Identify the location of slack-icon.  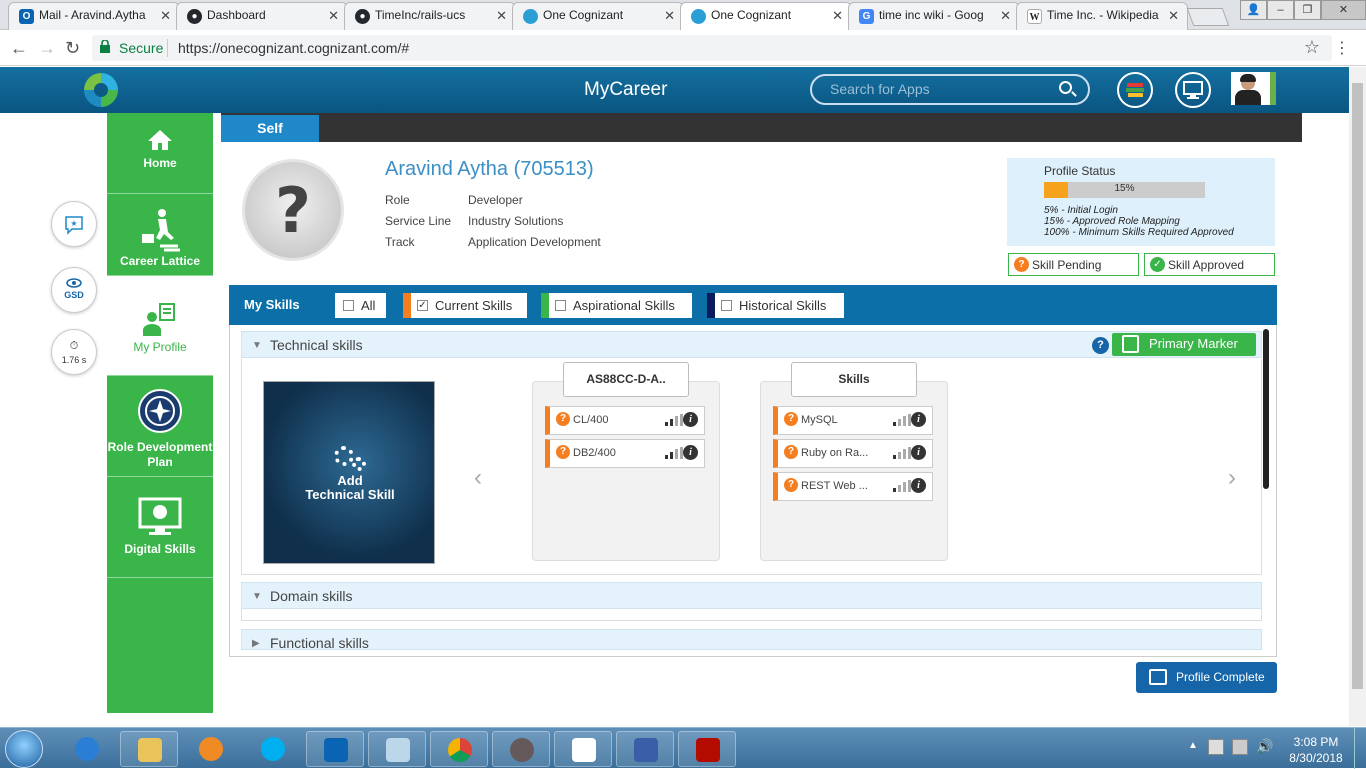
(583, 749).